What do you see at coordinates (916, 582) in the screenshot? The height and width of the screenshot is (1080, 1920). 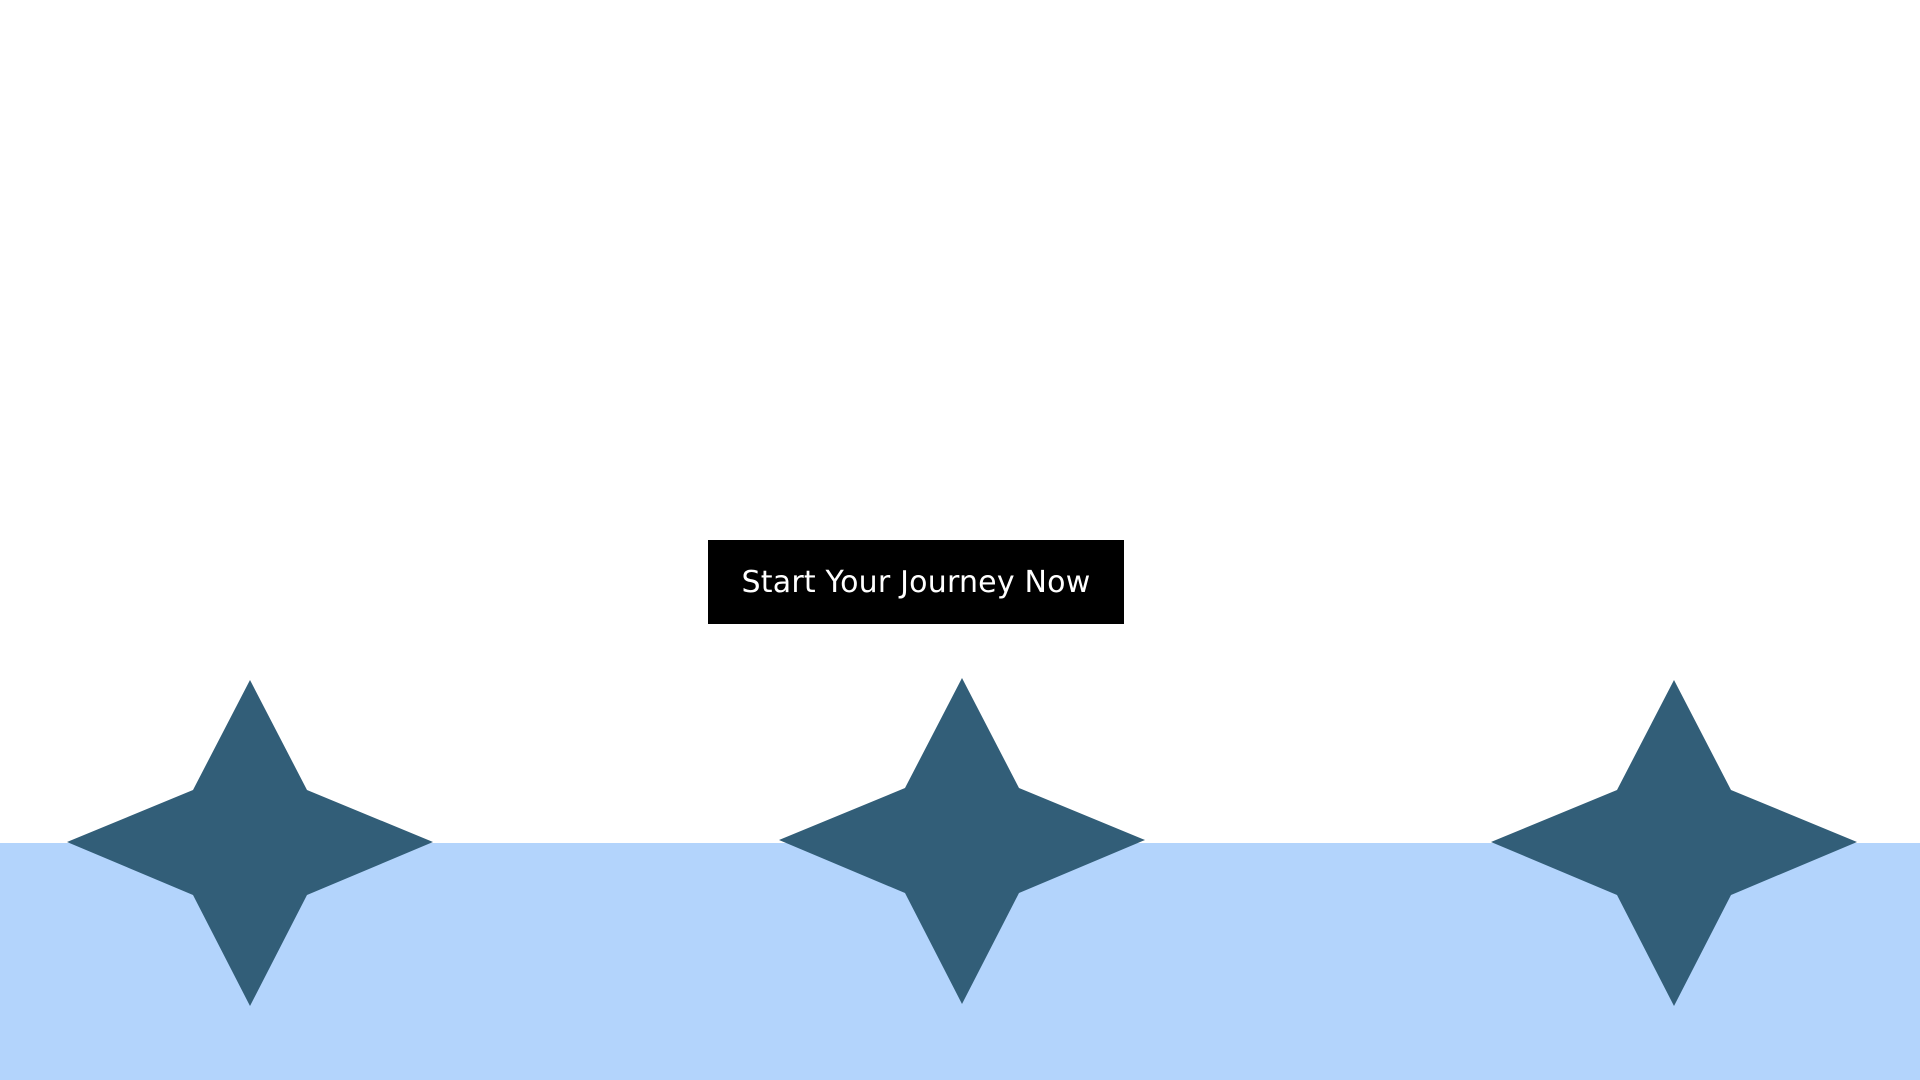 I see `start-journey-button: Start Your Journey Now` at bounding box center [916, 582].